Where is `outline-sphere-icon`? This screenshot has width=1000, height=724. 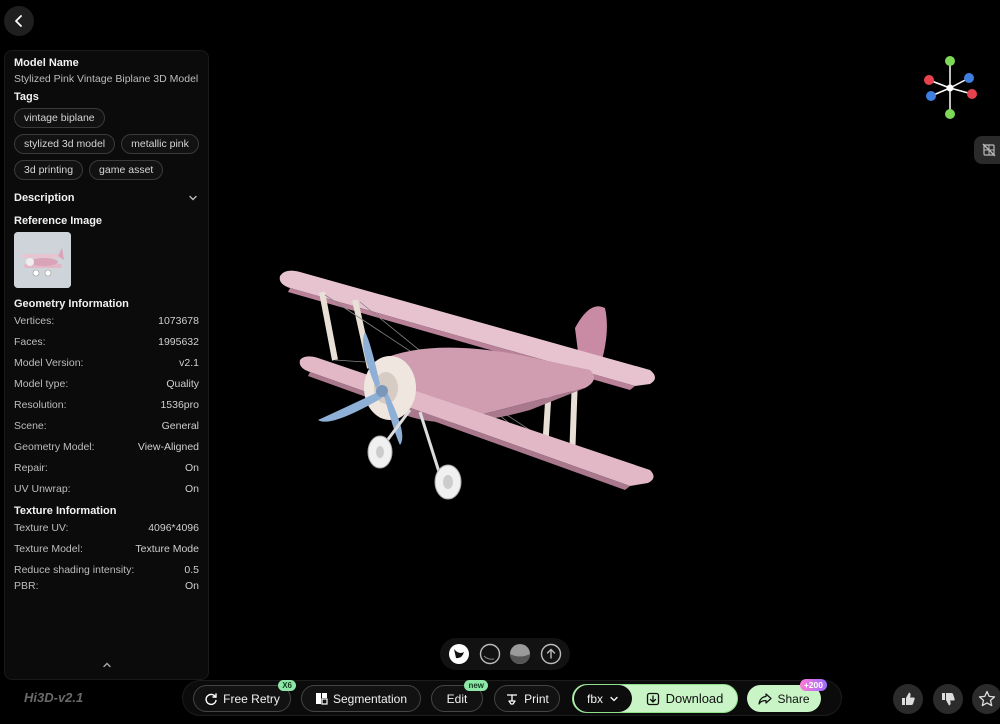 outline-sphere-icon is located at coordinates (489, 654).